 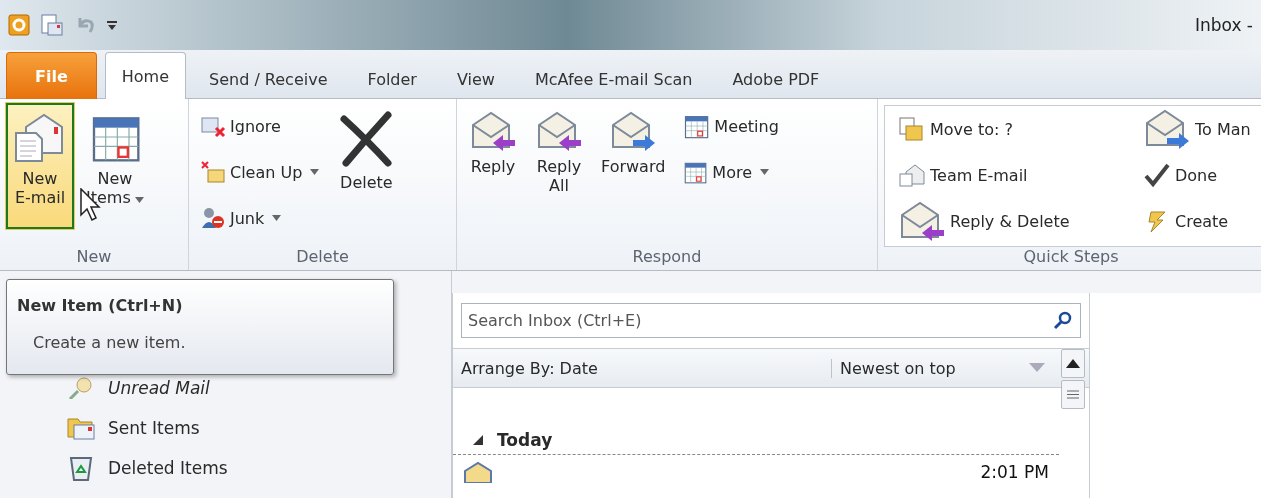 What do you see at coordinates (1071, 257) in the screenshot?
I see `group-label: Quick Steps` at bounding box center [1071, 257].